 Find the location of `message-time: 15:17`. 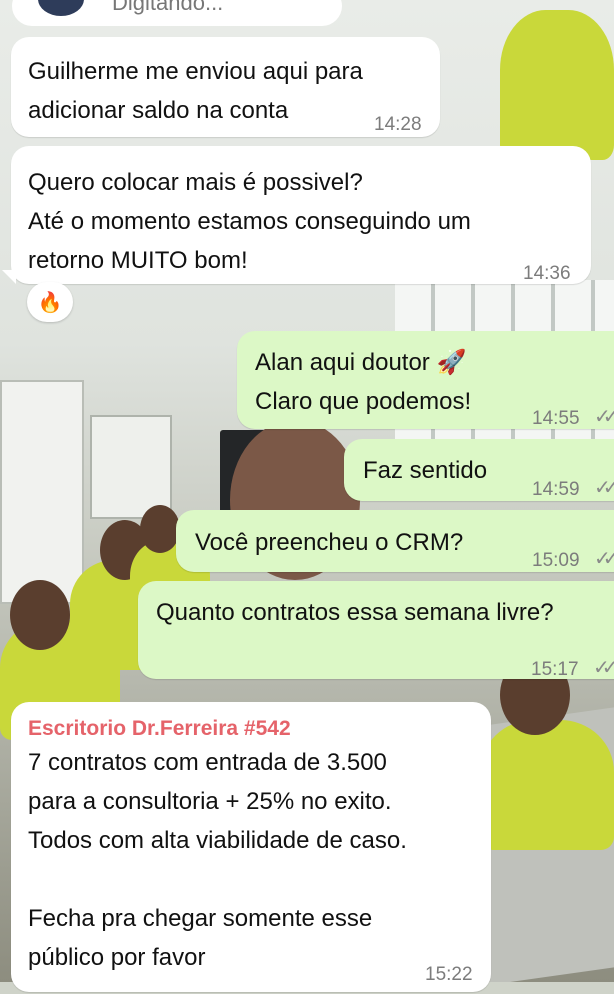

message-time: 15:17 is located at coordinates (555, 669).